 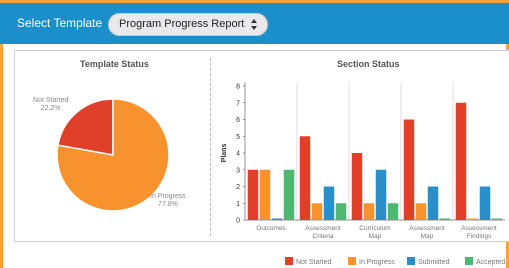 I want to click on y-tick-label: 2, so click(x=238, y=187).